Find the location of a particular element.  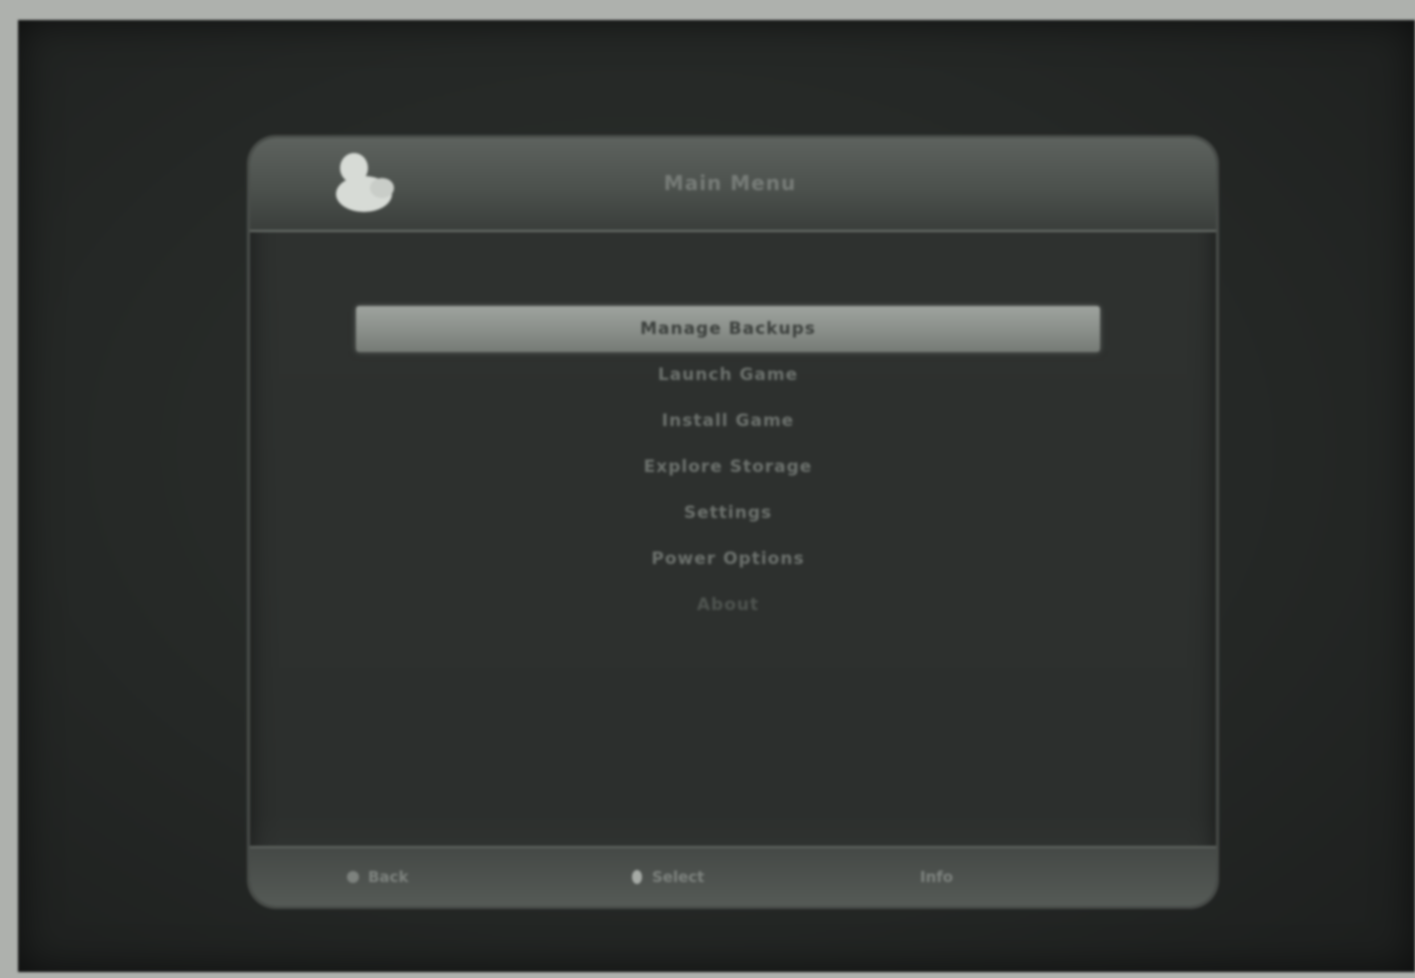

footer-info-label: Info is located at coordinates (937, 877).